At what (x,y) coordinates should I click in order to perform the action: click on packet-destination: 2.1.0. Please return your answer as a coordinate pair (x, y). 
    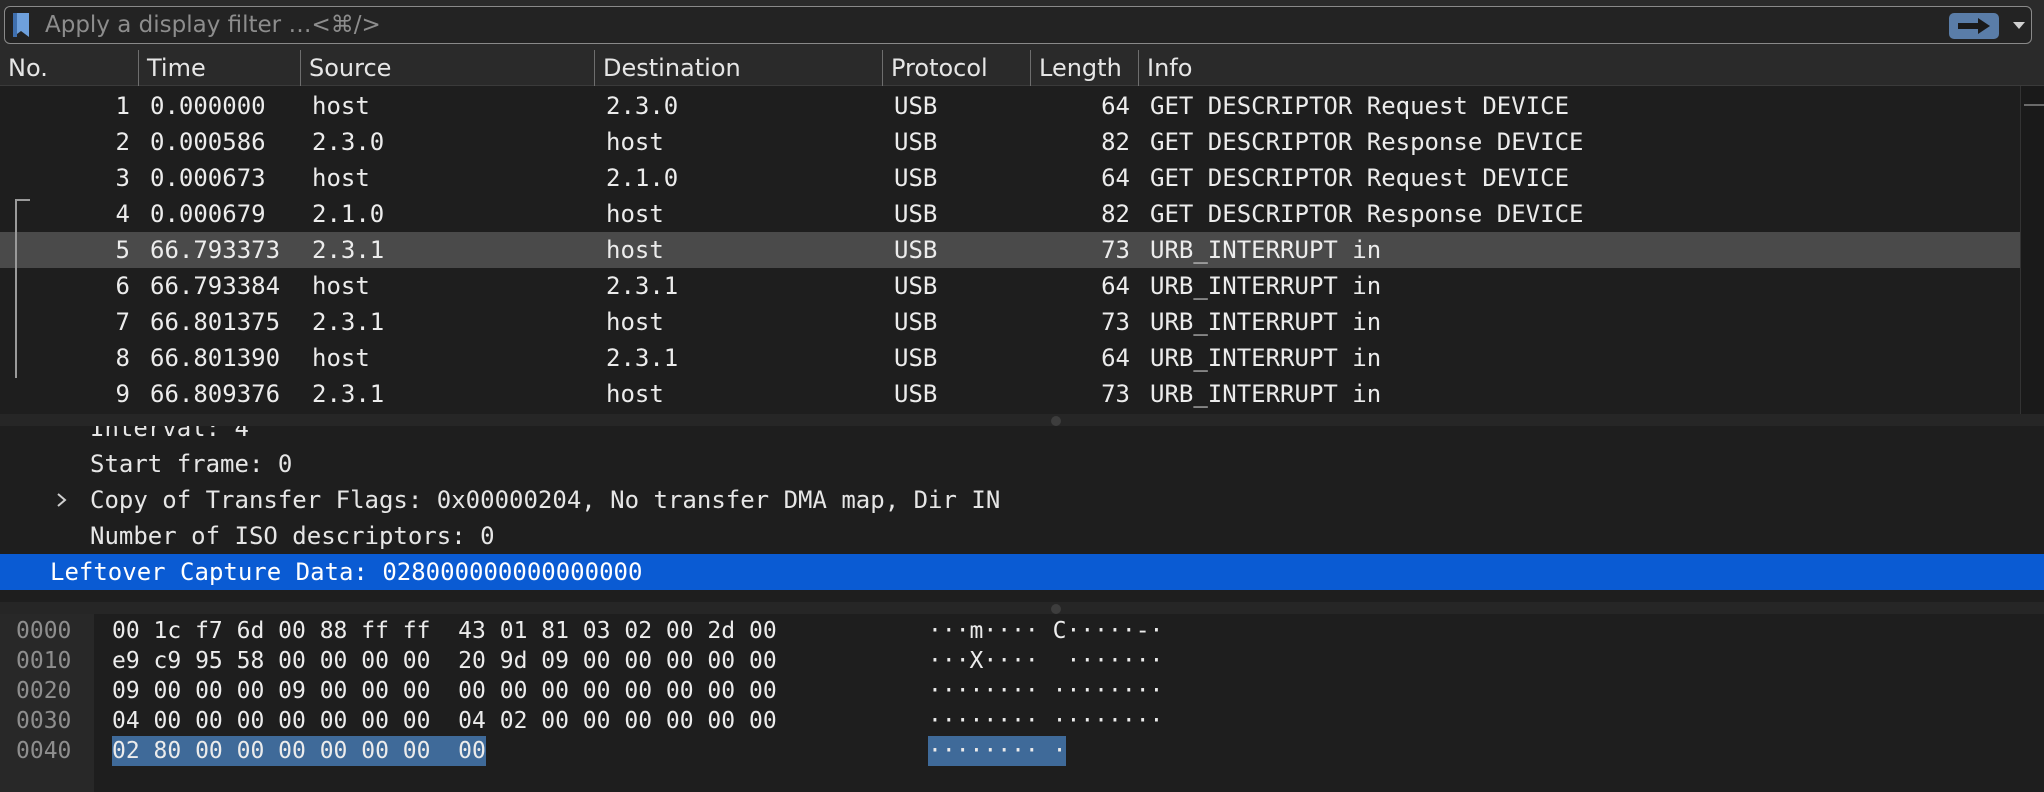
    Looking at the image, I should click on (642, 178).